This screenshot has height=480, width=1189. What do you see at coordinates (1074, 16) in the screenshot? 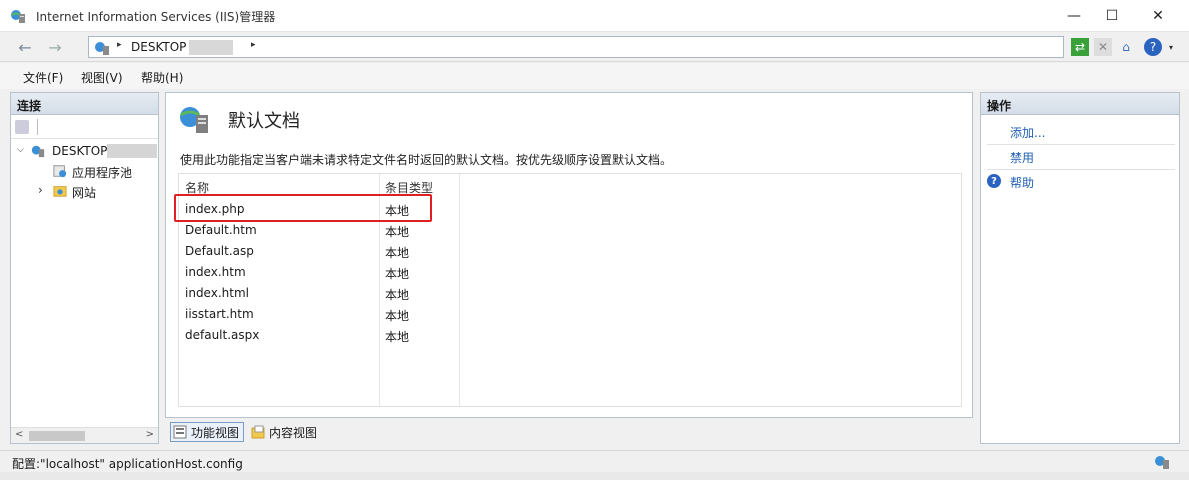
I see `minimize-icon: —` at bounding box center [1074, 16].